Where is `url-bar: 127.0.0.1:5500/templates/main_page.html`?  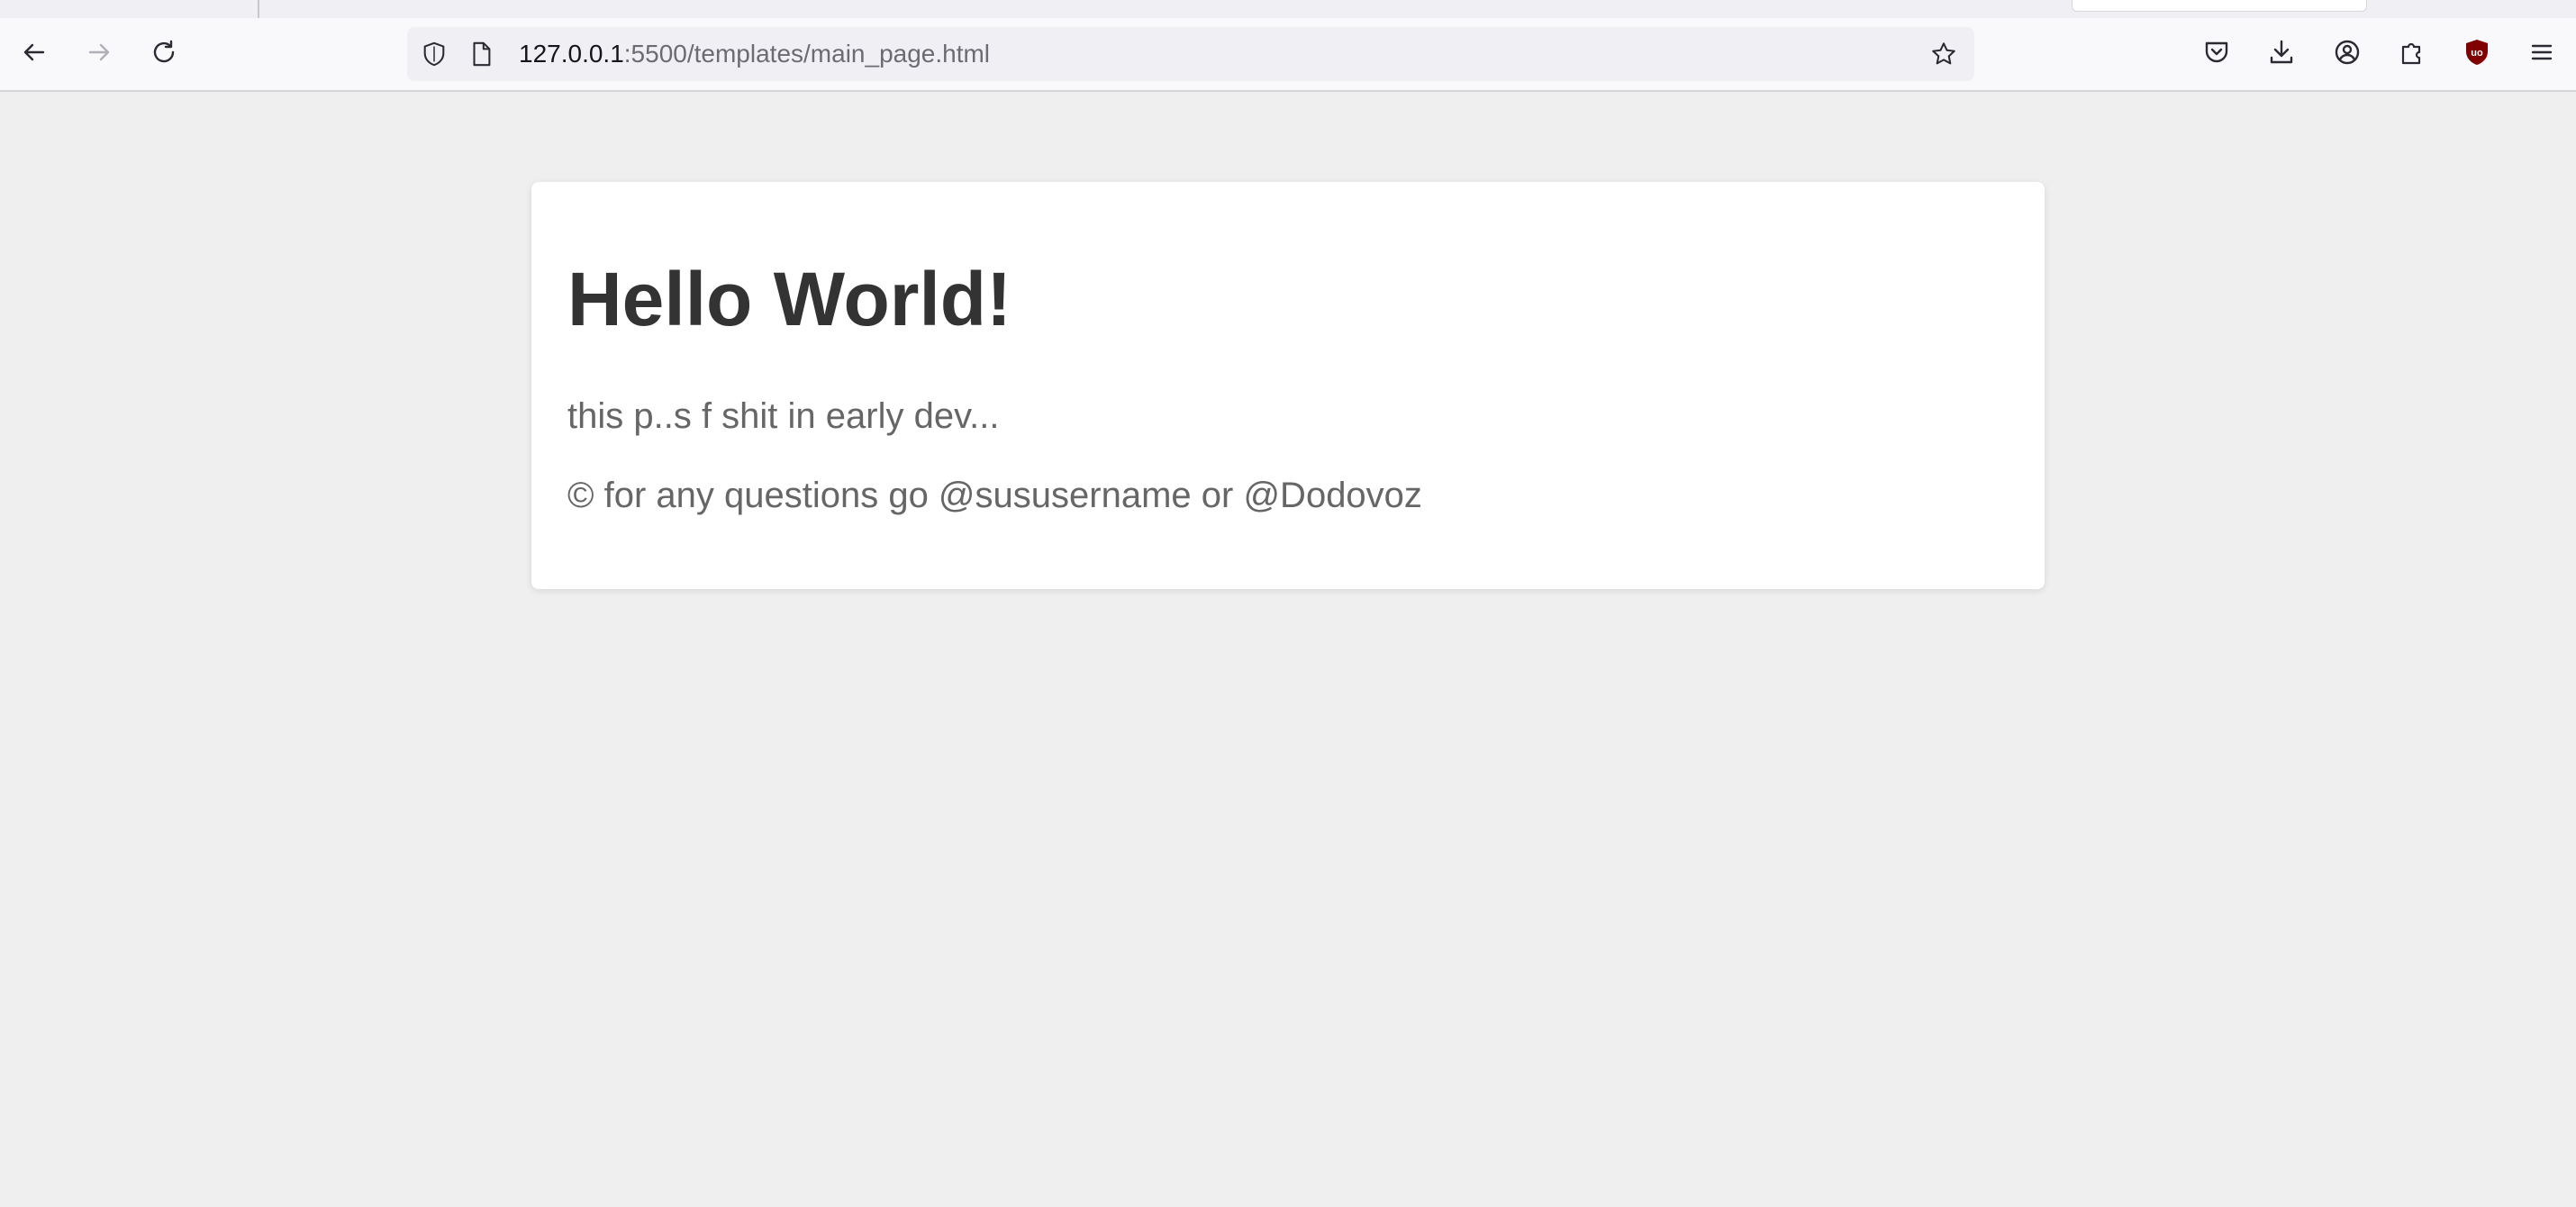 url-bar: 127.0.0.1:5500/templates/main_page.html is located at coordinates (1190, 54).